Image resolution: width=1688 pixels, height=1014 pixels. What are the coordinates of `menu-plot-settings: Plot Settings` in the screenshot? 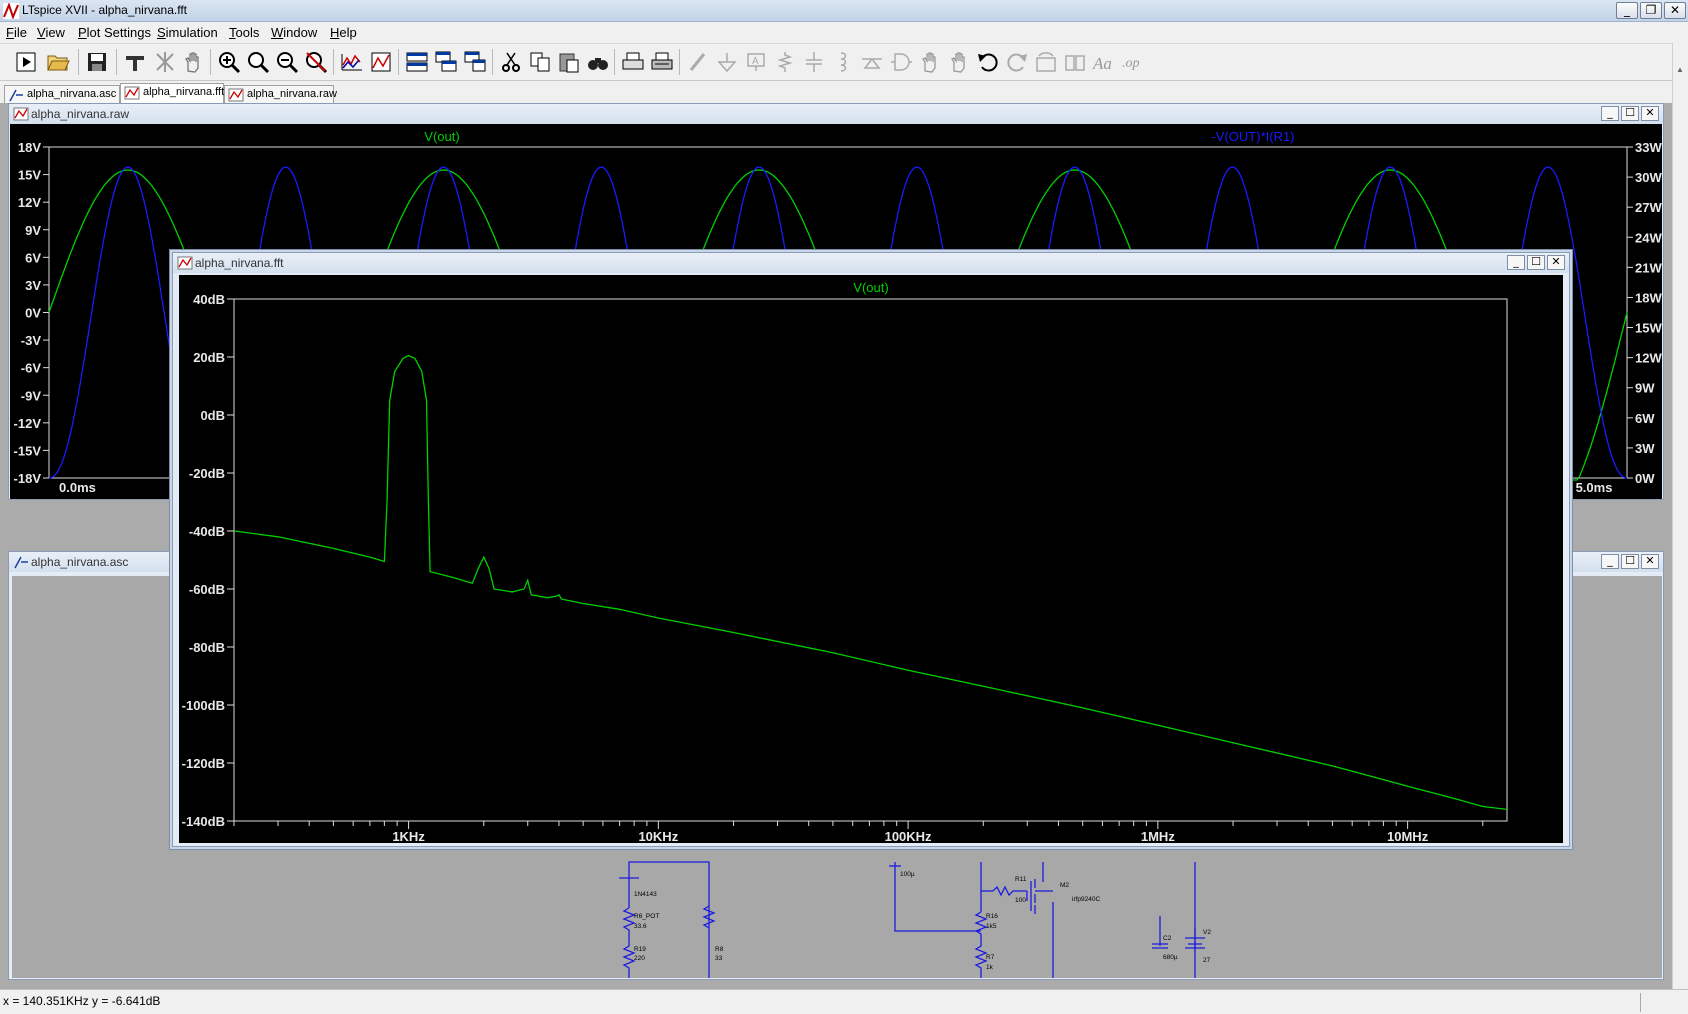 It's located at (114, 32).